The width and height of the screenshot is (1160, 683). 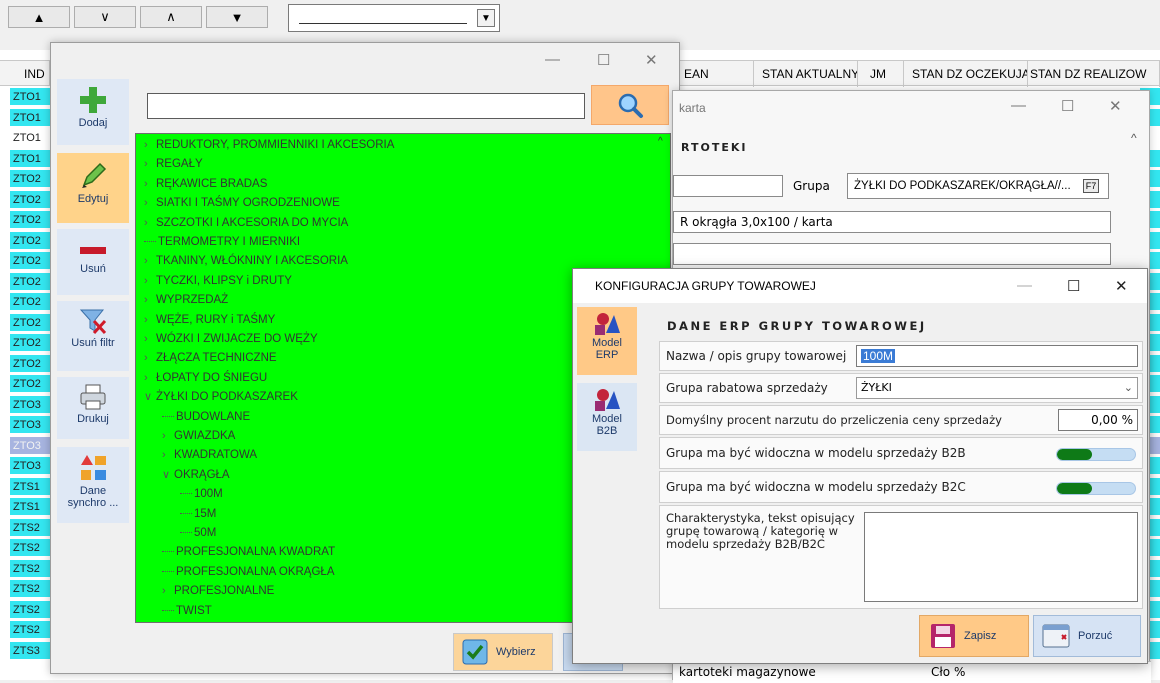 What do you see at coordinates (246, 261) in the screenshot?
I see `tree-item: › TKANINY, WŁÓKNINY I AKCESORIA` at bounding box center [246, 261].